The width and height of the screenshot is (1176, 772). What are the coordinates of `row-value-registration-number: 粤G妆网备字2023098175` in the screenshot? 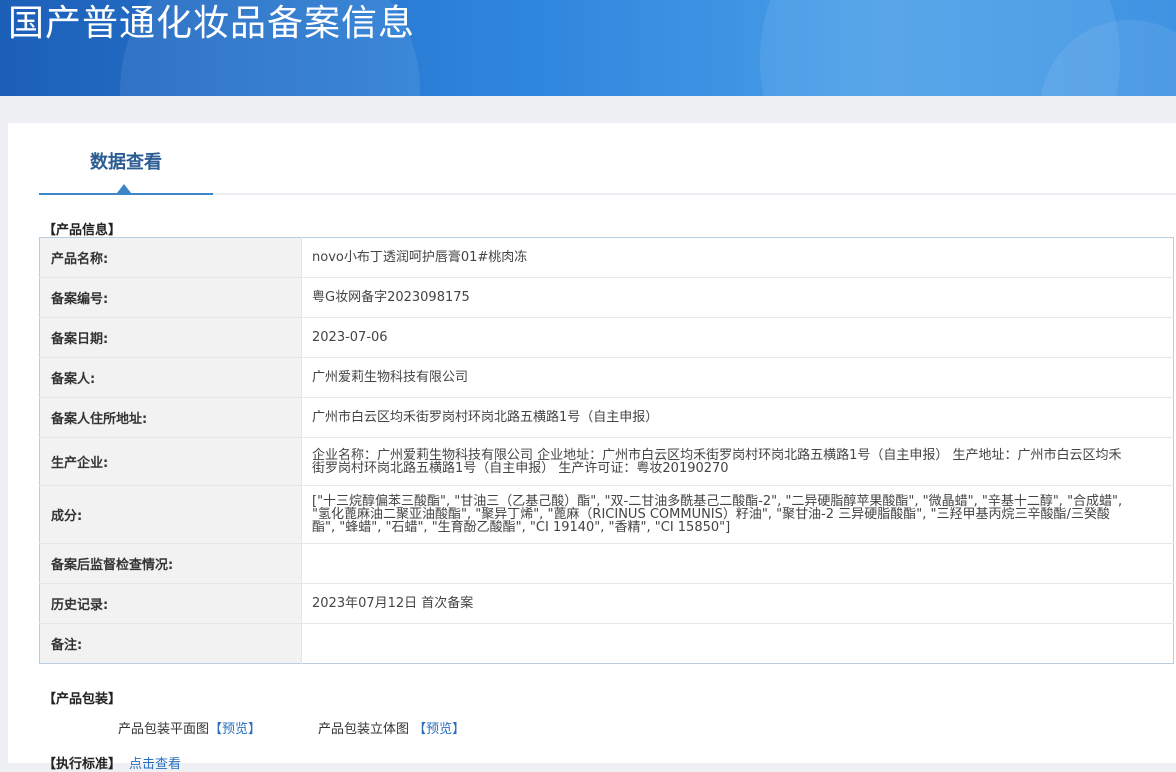 It's located at (737, 297).